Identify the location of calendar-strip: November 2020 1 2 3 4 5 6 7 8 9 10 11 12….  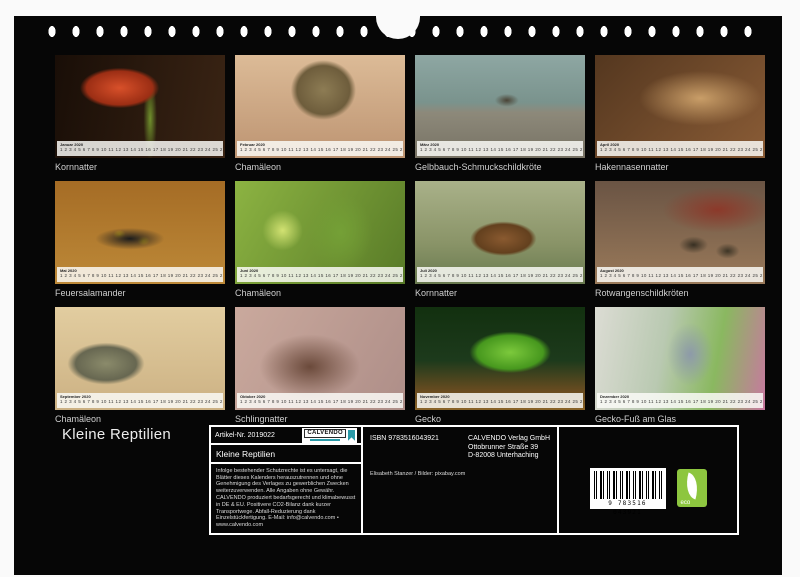
(500, 400).